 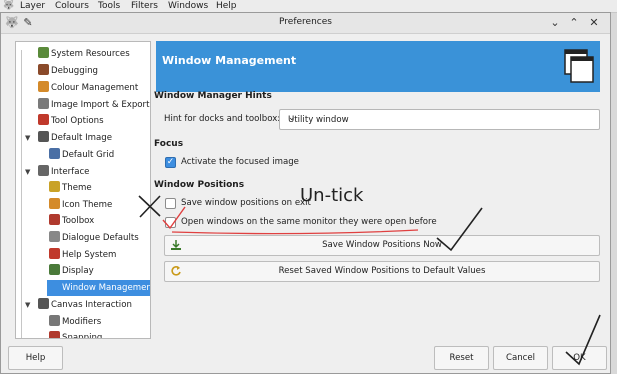 What do you see at coordinates (100, 238) in the screenshot?
I see `tree-item-label: Dialogue Defaults` at bounding box center [100, 238].